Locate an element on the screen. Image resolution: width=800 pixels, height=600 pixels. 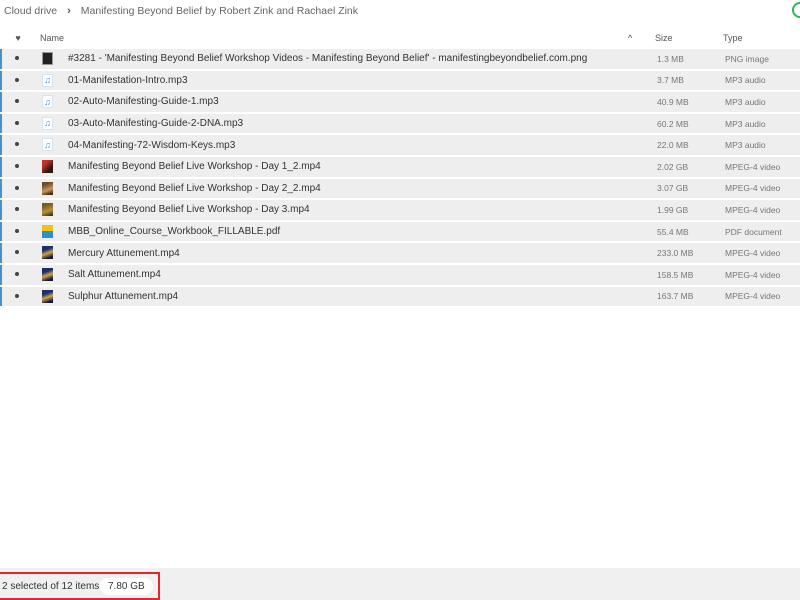
file-name: MBB_Online_Course_Workbook_FILLABLE.pdf is located at coordinates (174, 232).